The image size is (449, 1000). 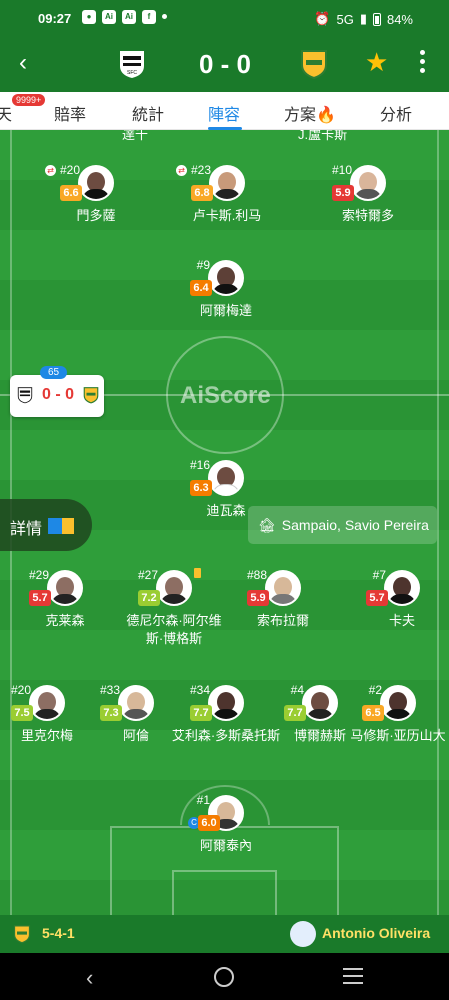 I want to click on home-team-logo-small, so click(x=25, y=395).